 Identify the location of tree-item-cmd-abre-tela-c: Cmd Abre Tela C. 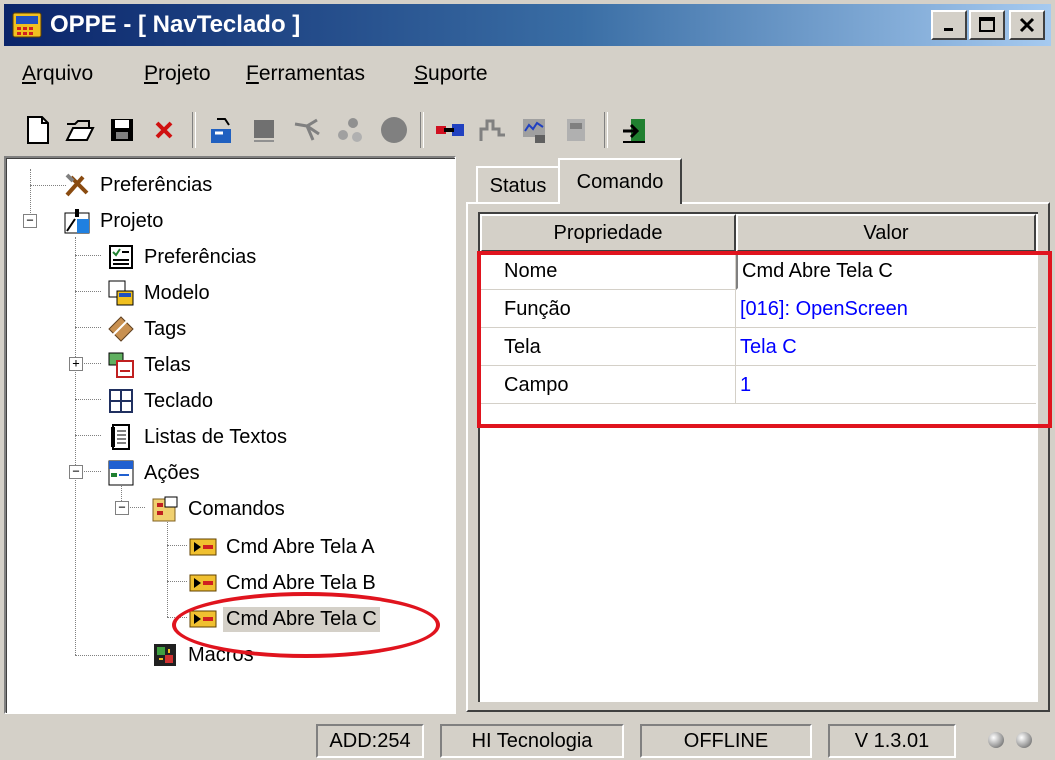
(284, 619).